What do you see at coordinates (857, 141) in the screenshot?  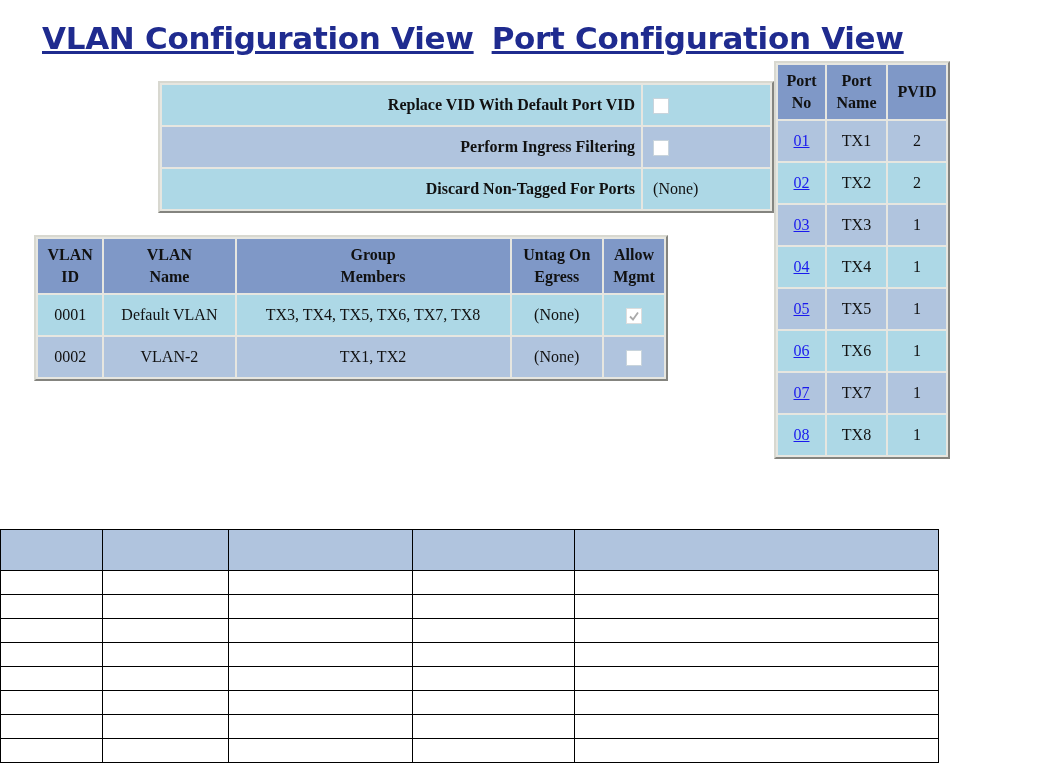 I see `table-cell: TX1` at bounding box center [857, 141].